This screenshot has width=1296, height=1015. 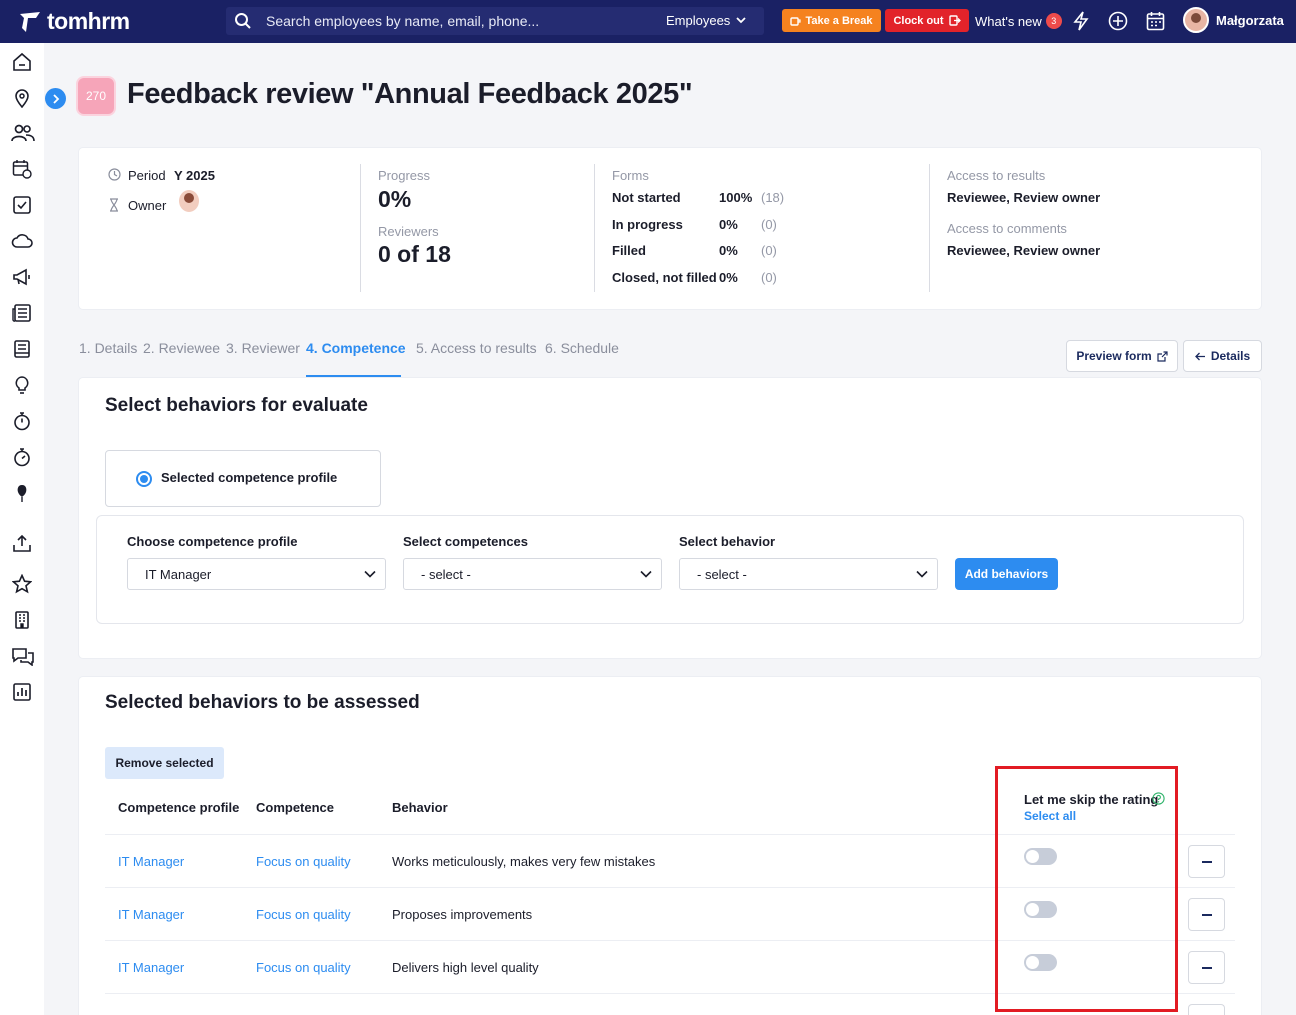 I want to click on column-header-behavior: Behavior, so click(x=420, y=807).